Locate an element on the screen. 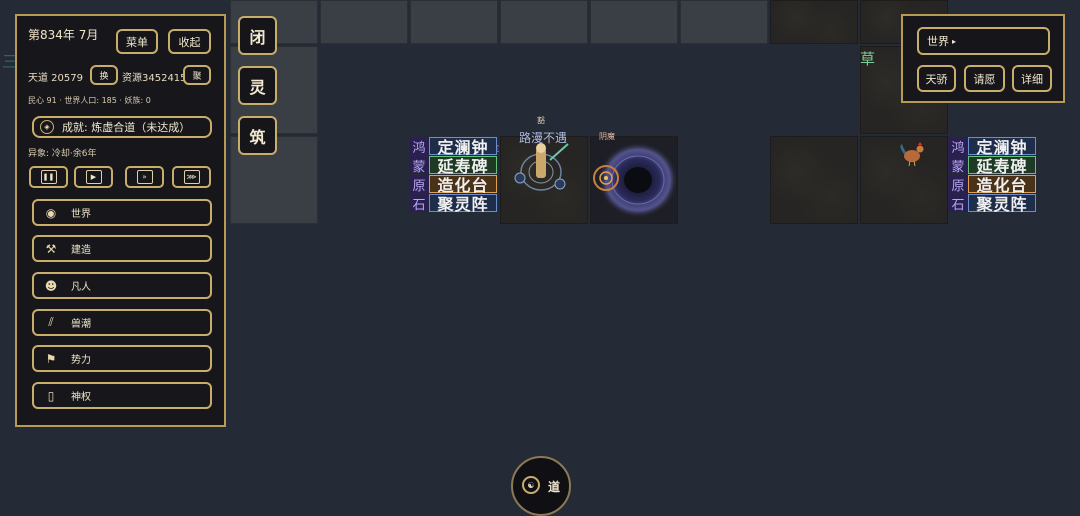 This screenshot has height=516, width=1080. menu-item-label: 建造 is located at coordinates (81, 250).